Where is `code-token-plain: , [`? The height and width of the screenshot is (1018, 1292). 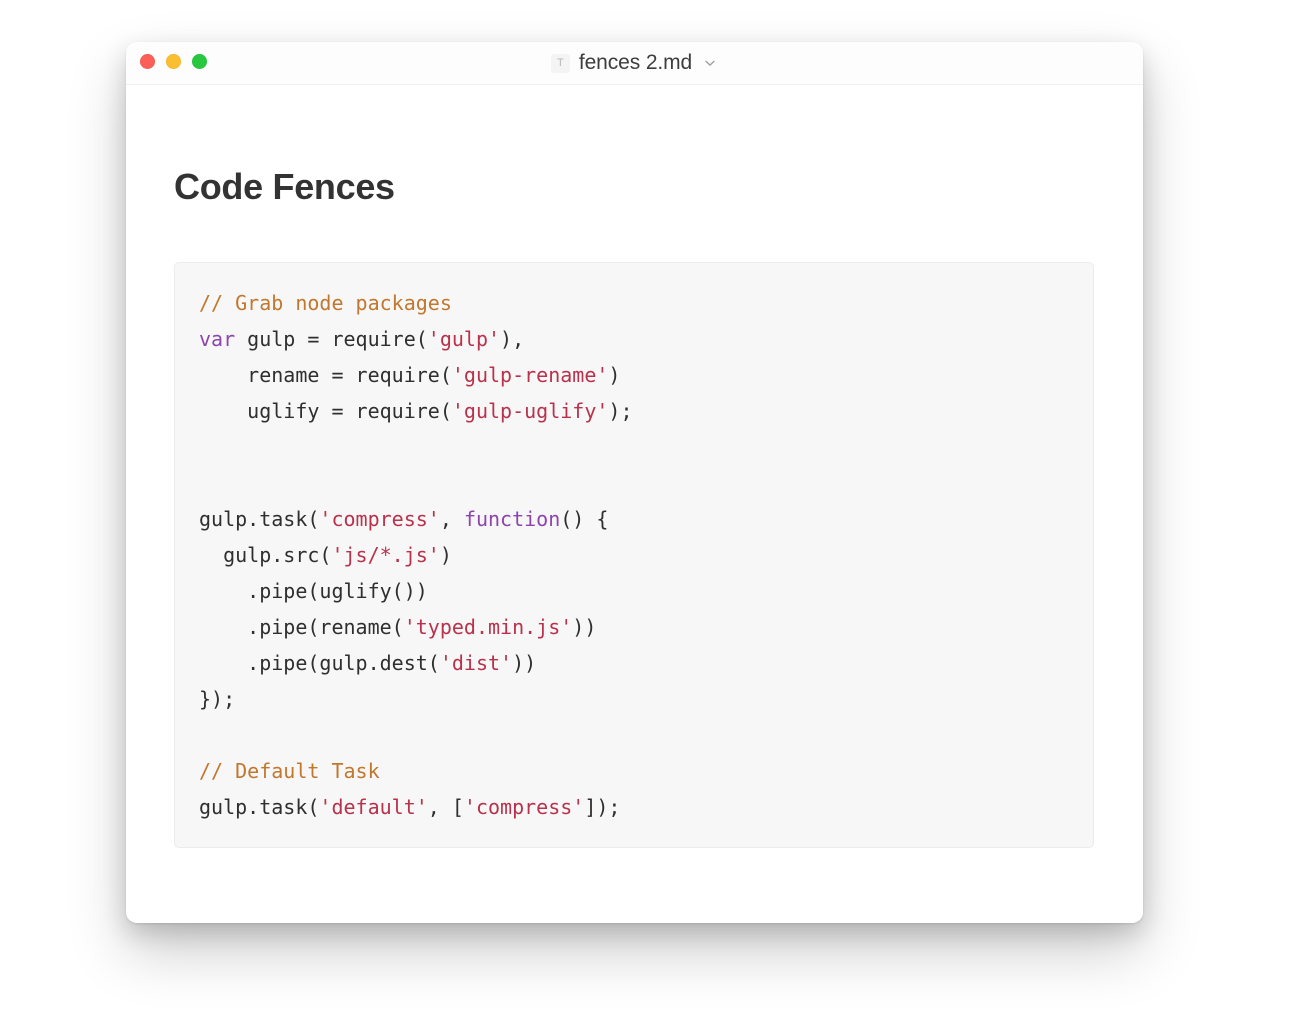
code-token-plain: , [ is located at coordinates (445, 807).